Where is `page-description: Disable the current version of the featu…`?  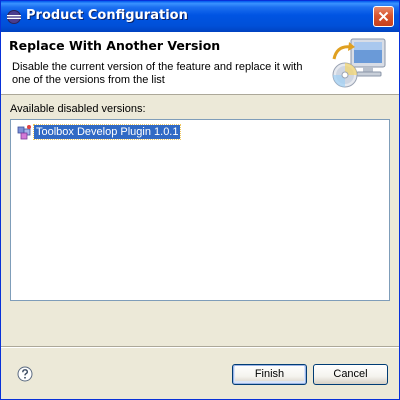
page-description: Disable the current version of the featu… is located at coordinates (157, 73).